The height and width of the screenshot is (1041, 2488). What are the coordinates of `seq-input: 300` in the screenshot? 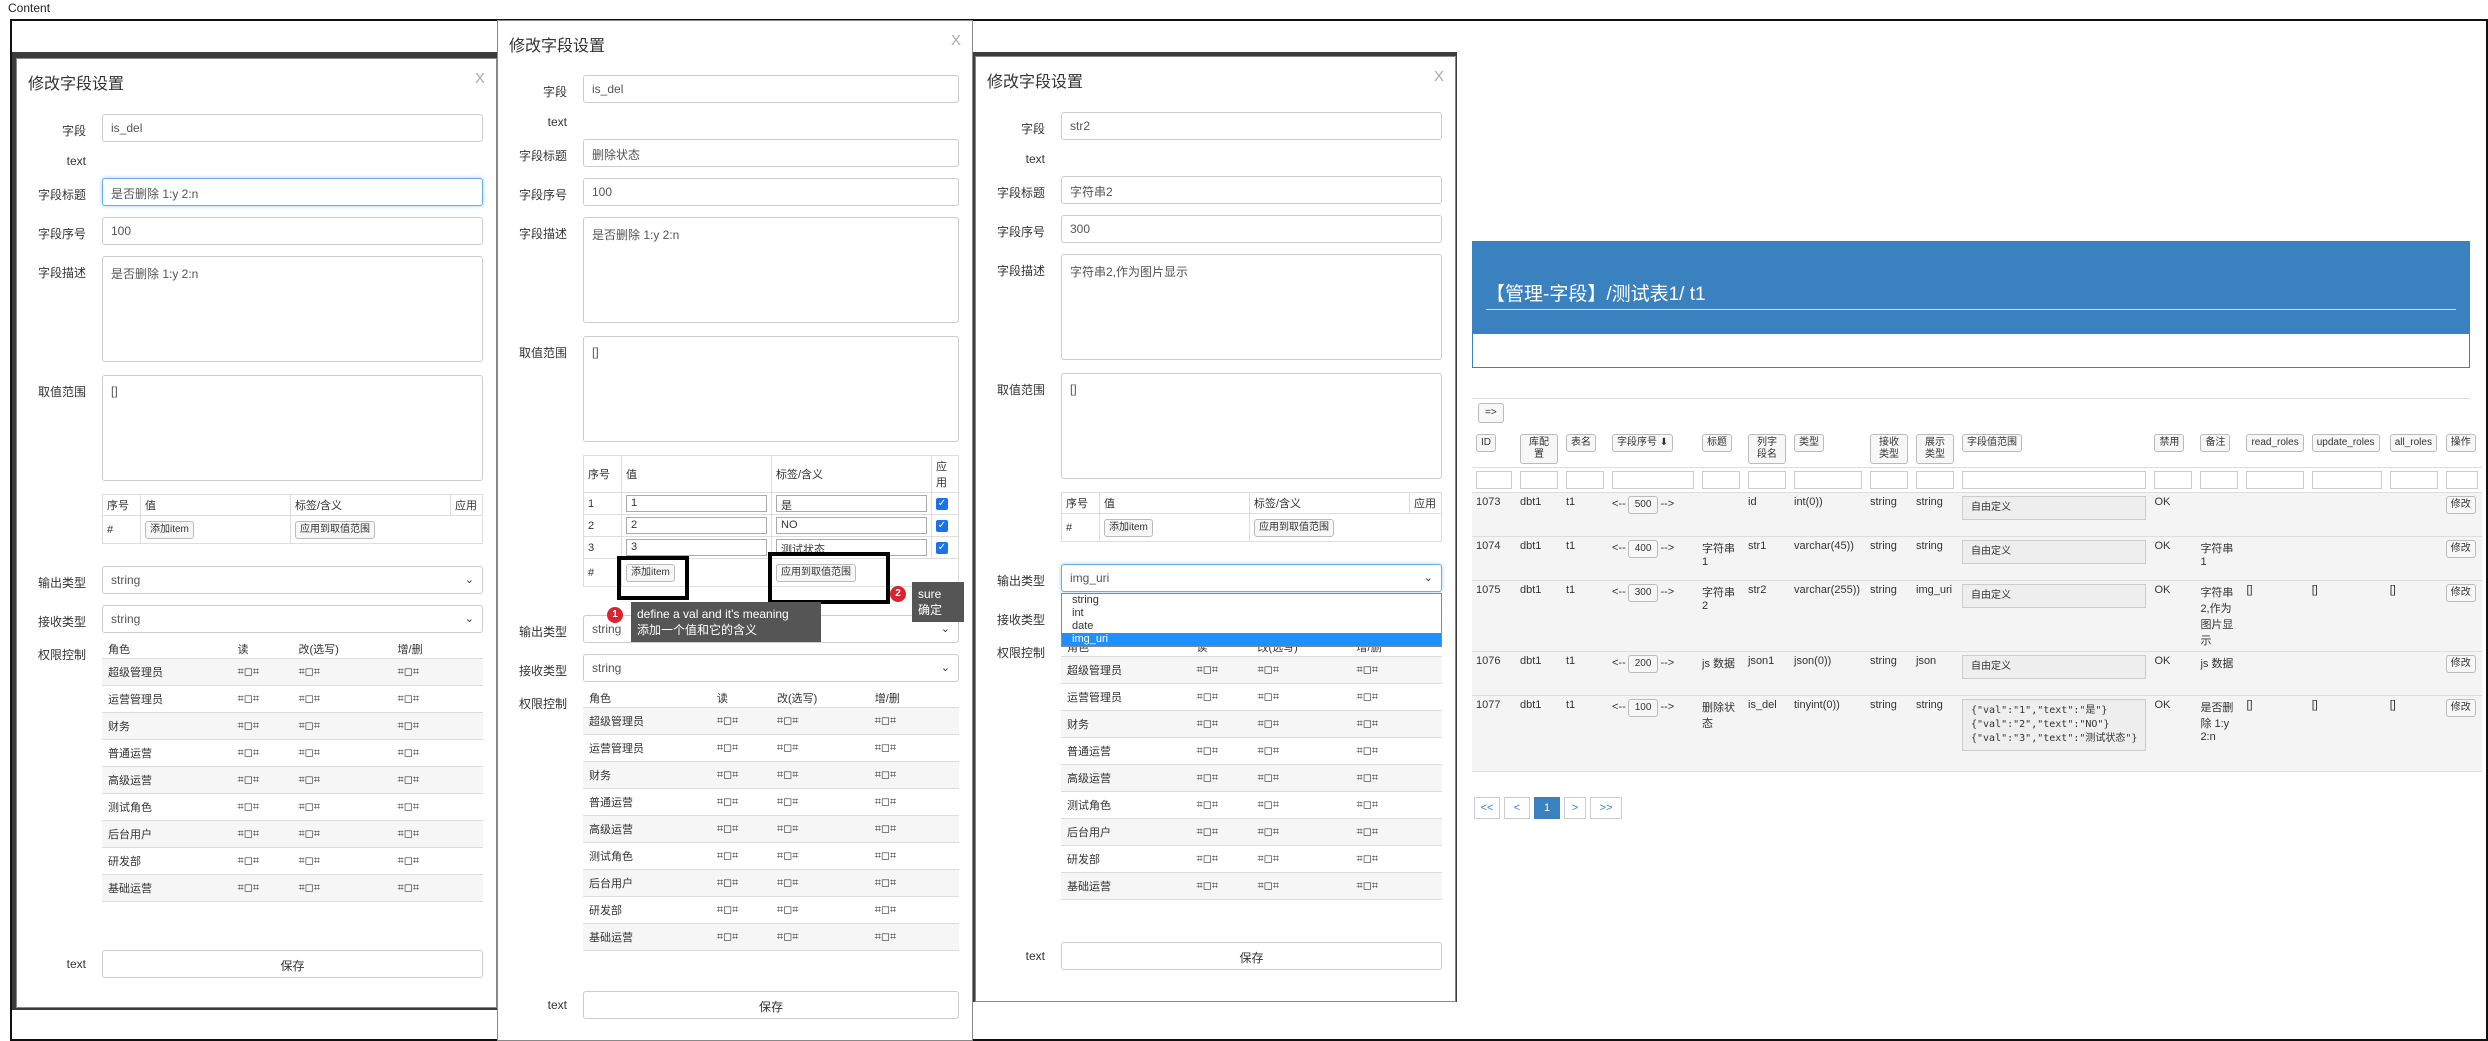 It's located at (1251, 229).